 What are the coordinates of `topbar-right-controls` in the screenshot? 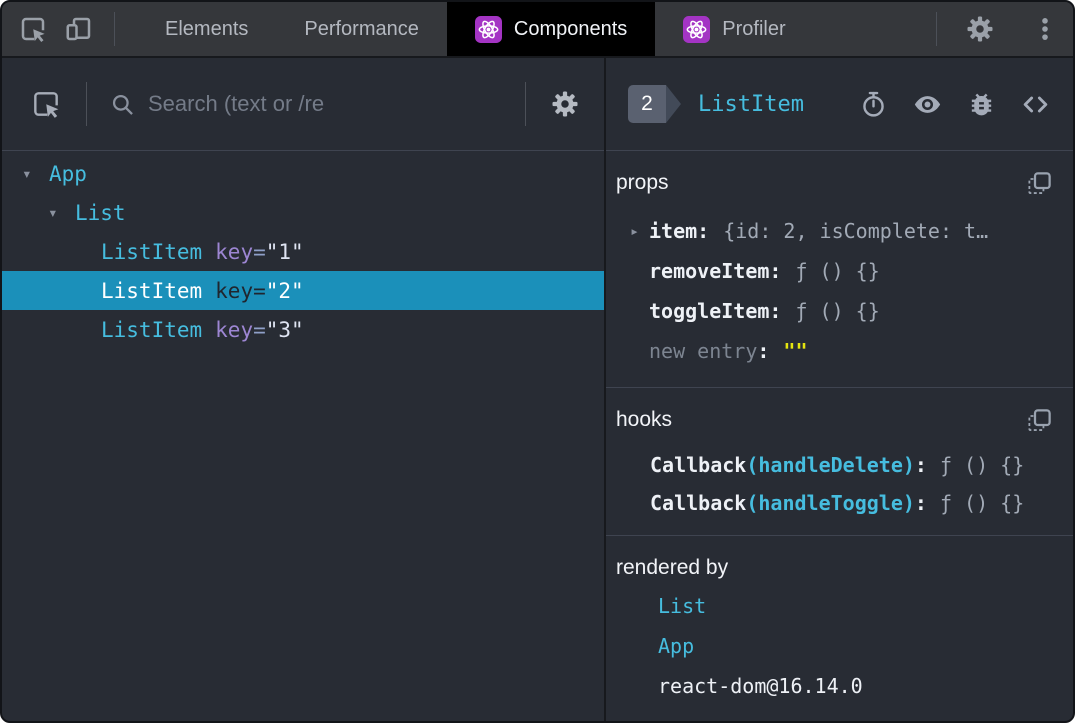 It's located at (1012, 29).